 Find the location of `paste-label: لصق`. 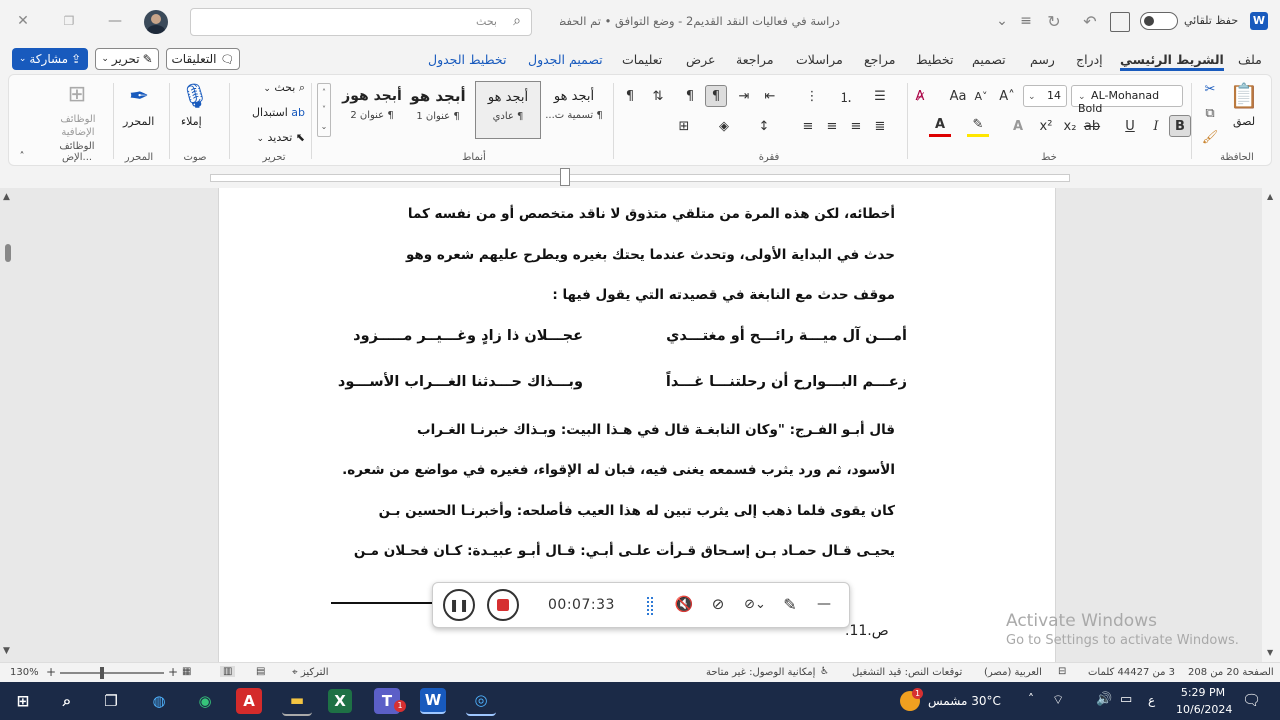

paste-label: لصق is located at coordinates (1244, 121).